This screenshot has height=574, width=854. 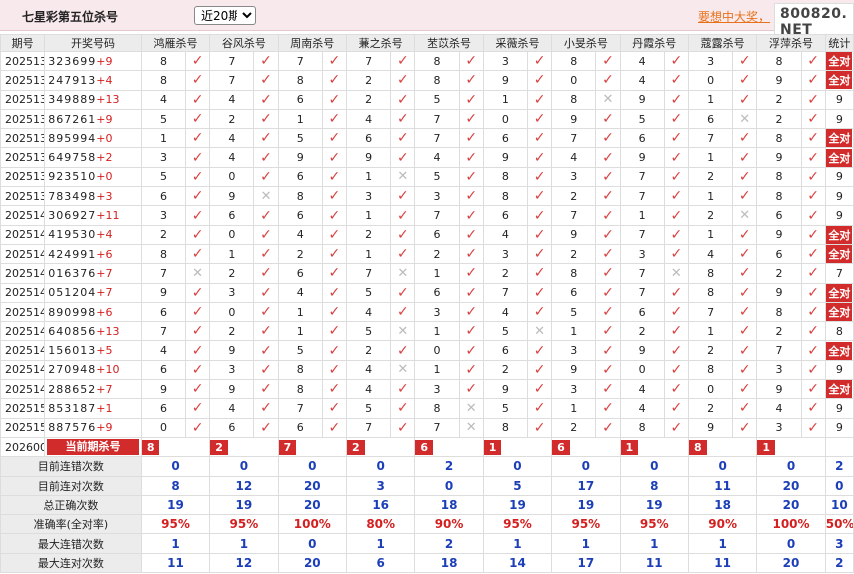 What do you see at coordinates (104, 254) in the screenshot?
I see `draw-sum: +6` at bounding box center [104, 254].